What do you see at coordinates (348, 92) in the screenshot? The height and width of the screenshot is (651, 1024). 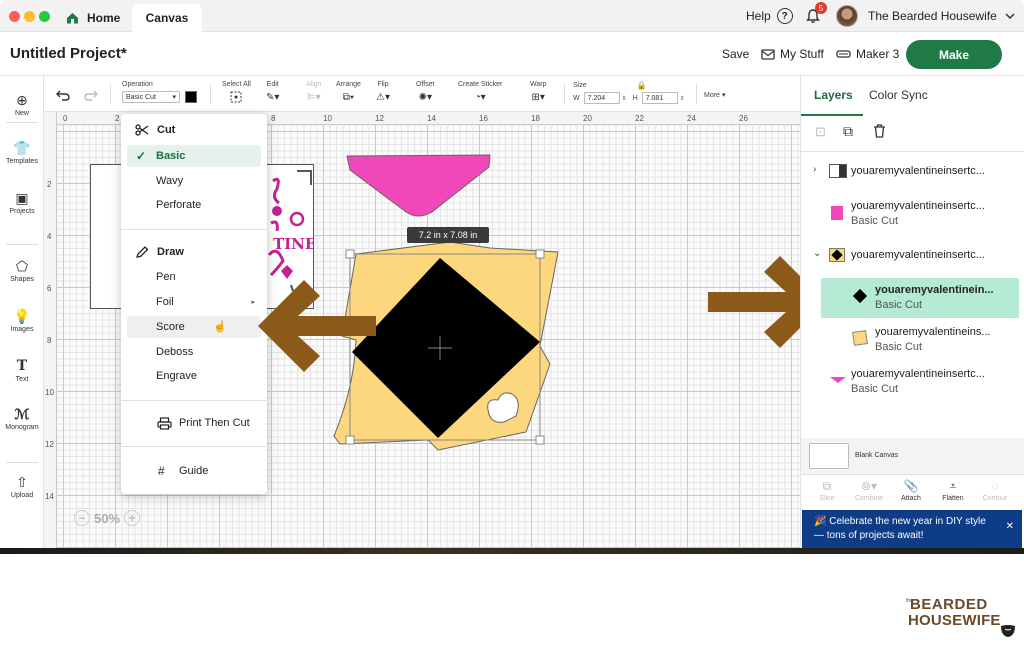 I see `arrange-button: Arrange ⧉▾` at bounding box center [348, 92].